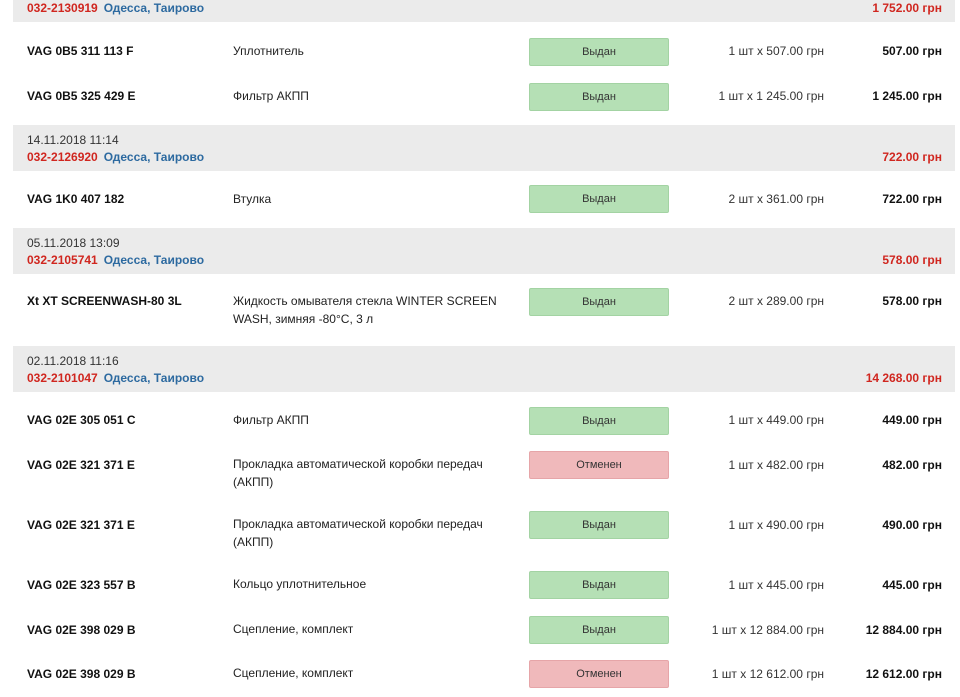 The image size is (960, 697). I want to click on order-id-link: 032-2105741, so click(62, 260).